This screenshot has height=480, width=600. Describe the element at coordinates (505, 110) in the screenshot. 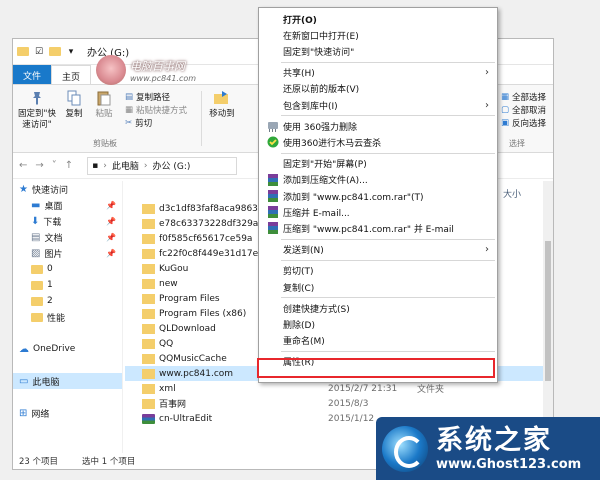

I see `select-none-icon: ▢` at that location.